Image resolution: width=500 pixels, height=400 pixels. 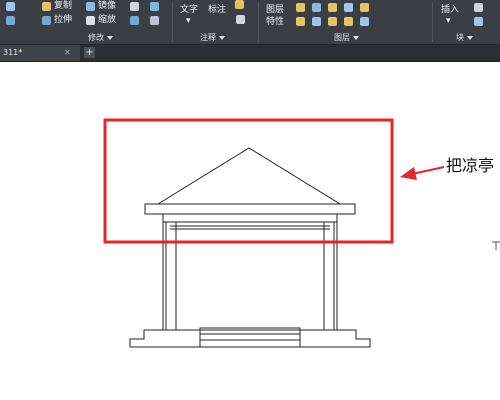 What do you see at coordinates (428, 170) in the screenshot?
I see `callout-arrow-line` at bounding box center [428, 170].